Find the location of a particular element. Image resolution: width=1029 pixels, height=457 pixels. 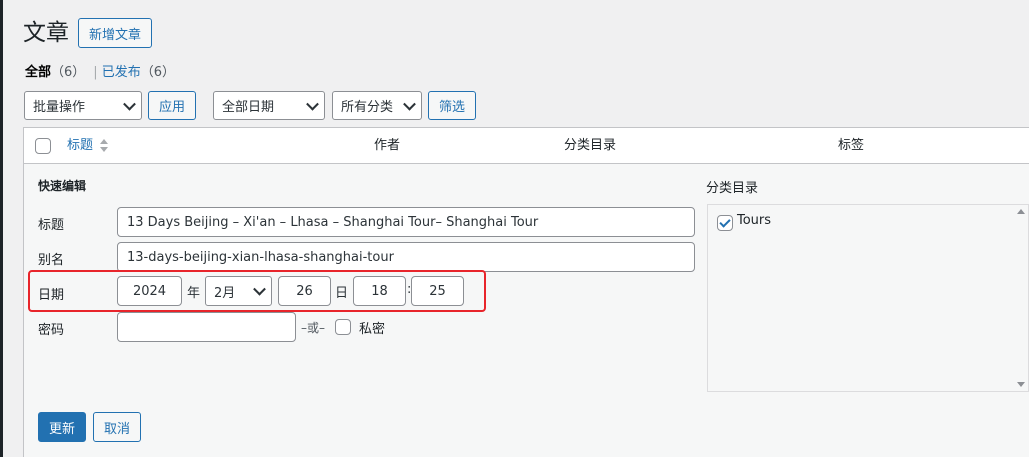

categories-heading: 分类目录 is located at coordinates (732, 188).